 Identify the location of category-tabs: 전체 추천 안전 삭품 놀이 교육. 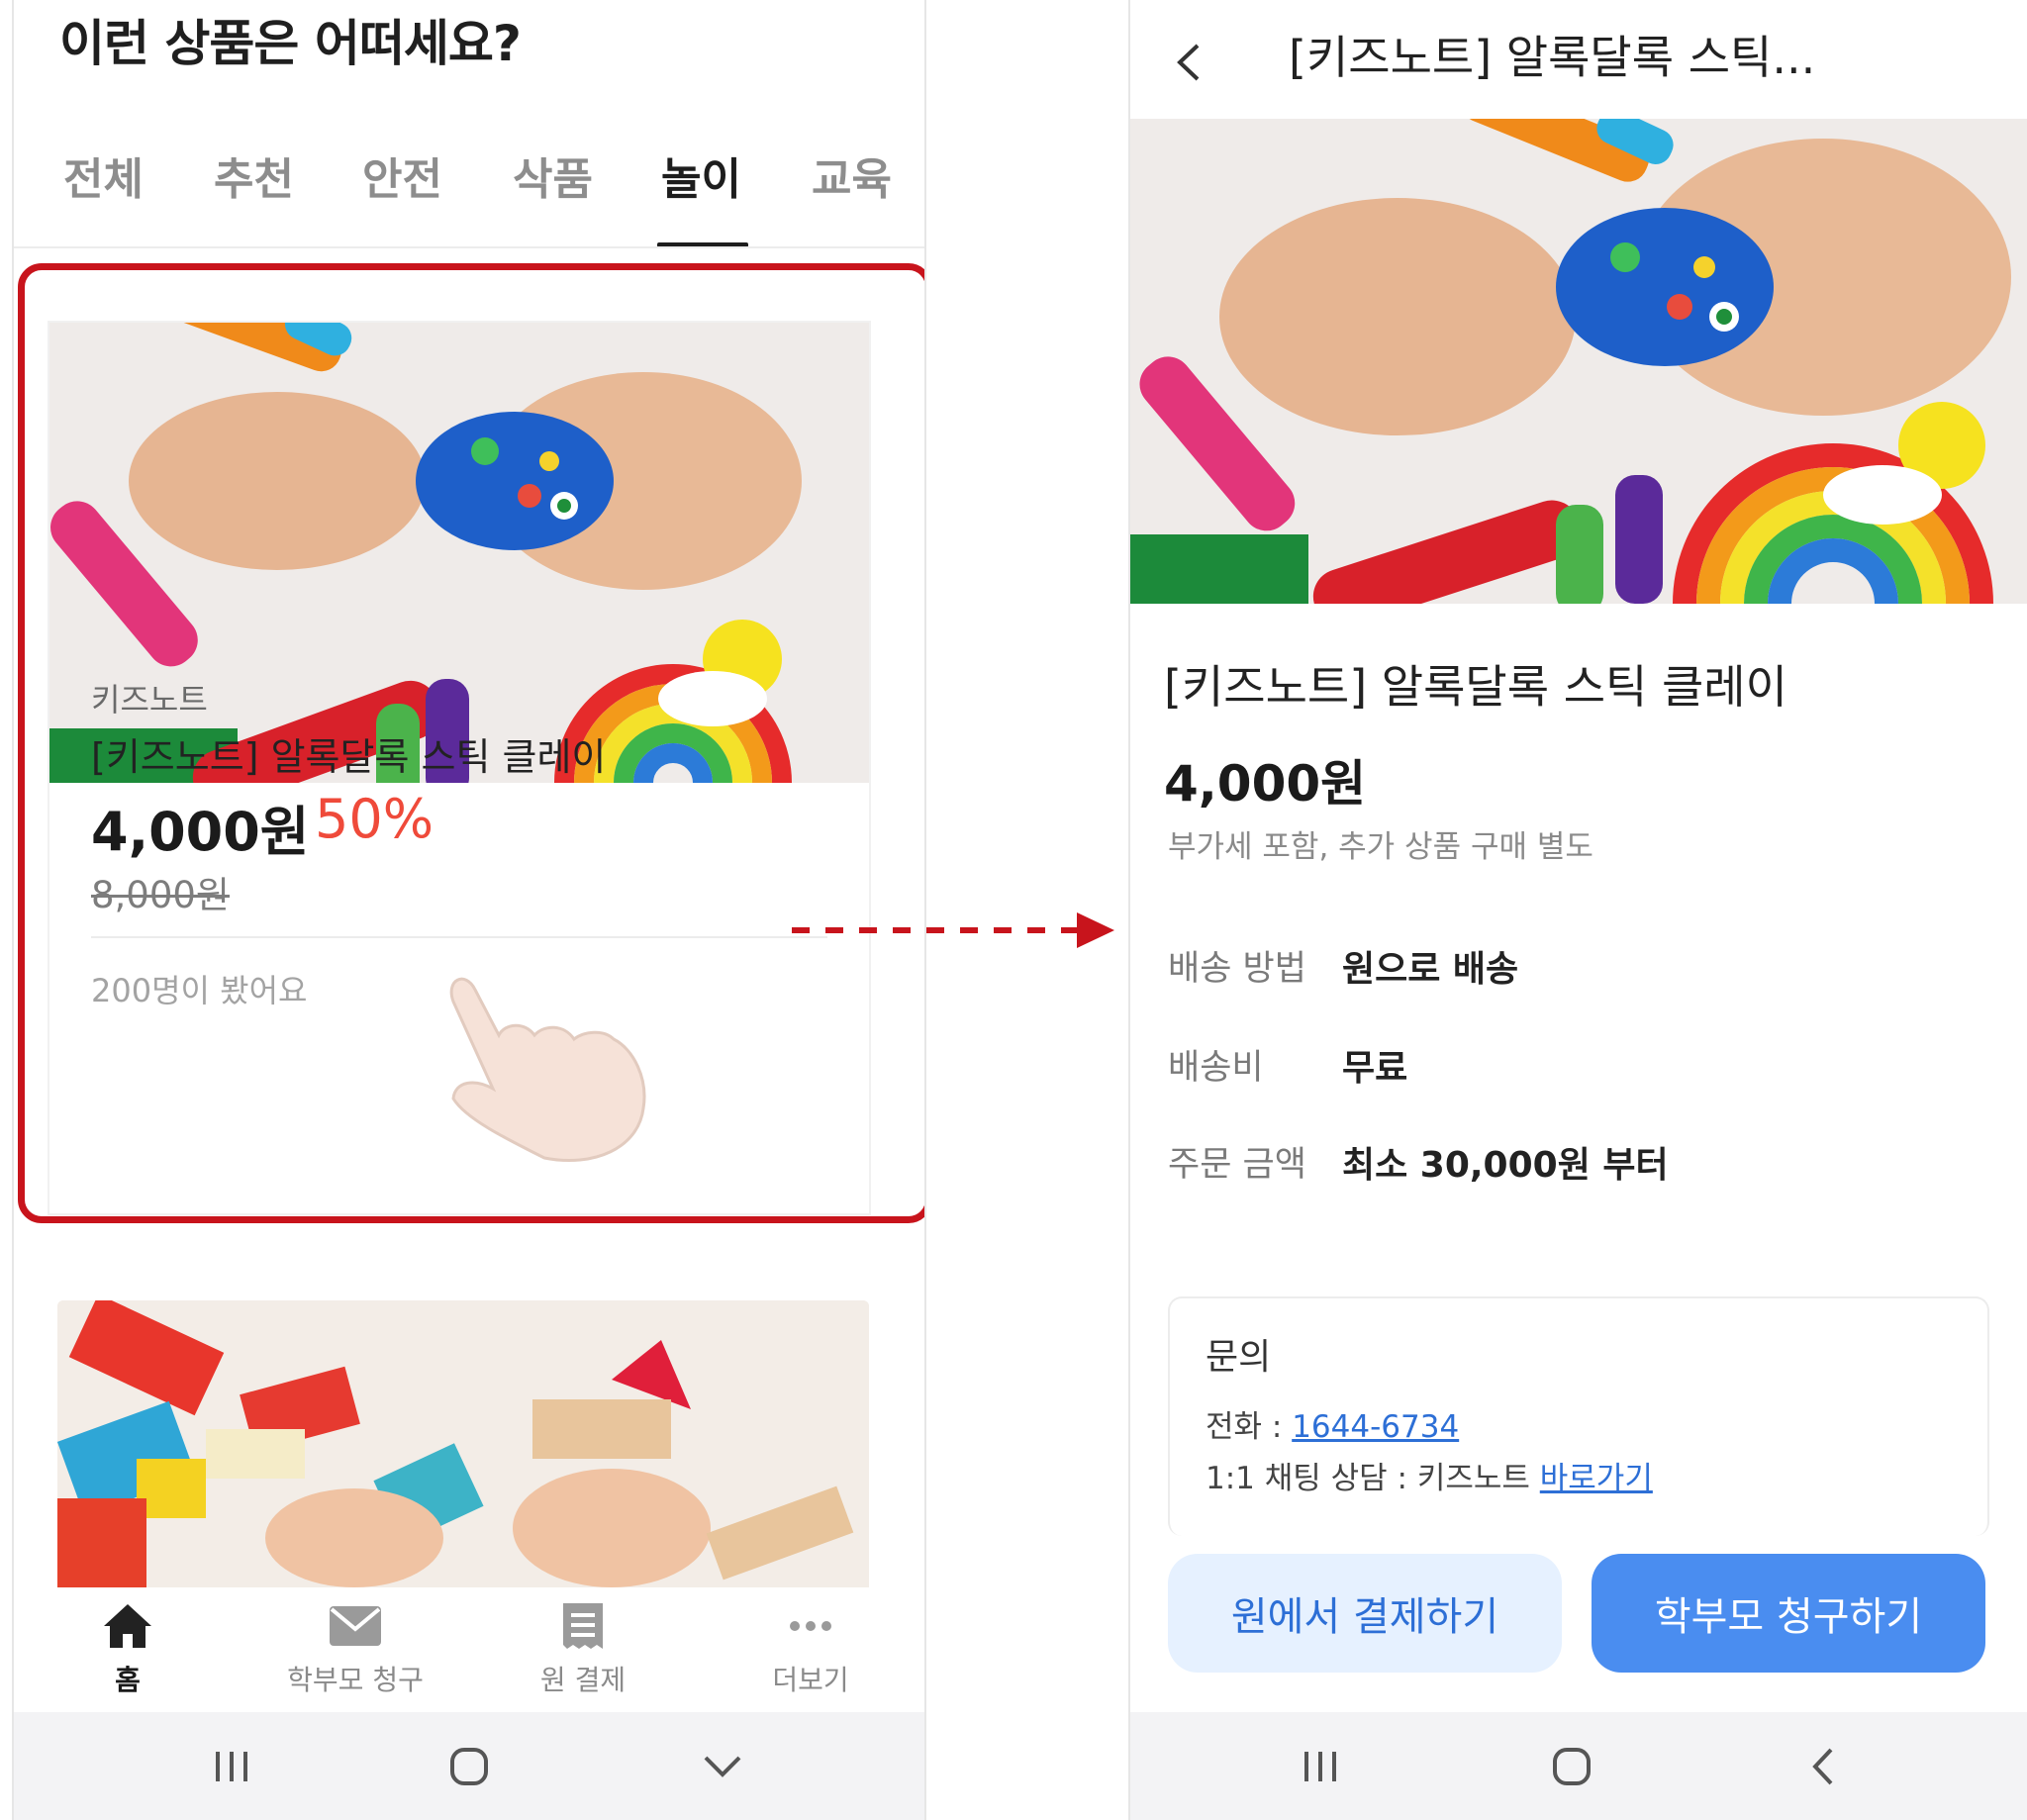
(469, 195).